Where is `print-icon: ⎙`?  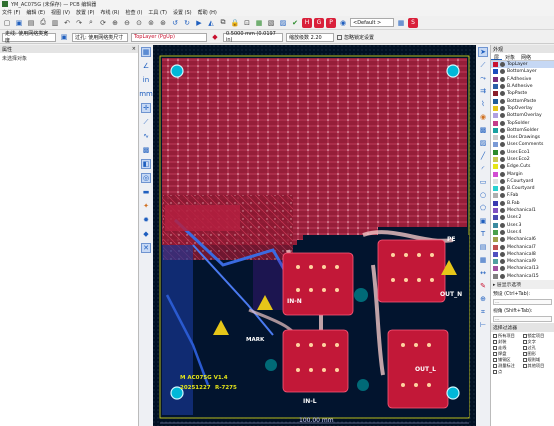
print-icon: ⎙ is located at coordinates (43, 23).